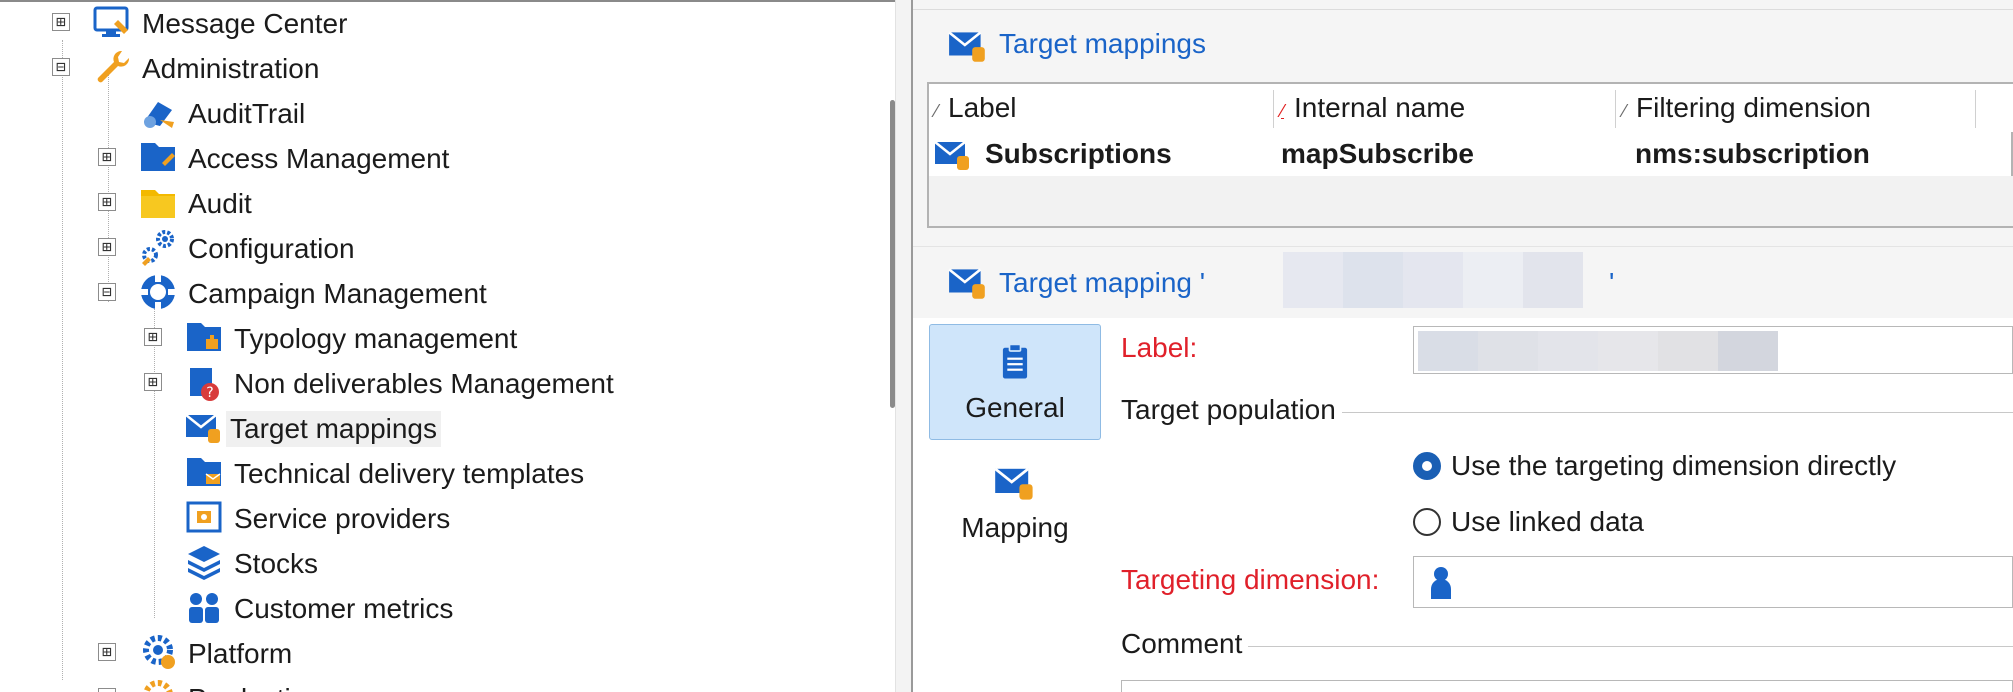 The width and height of the screenshot is (2013, 692). Describe the element at coordinates (1441, 583) in the screenshot. I see `person-icon` at that location.